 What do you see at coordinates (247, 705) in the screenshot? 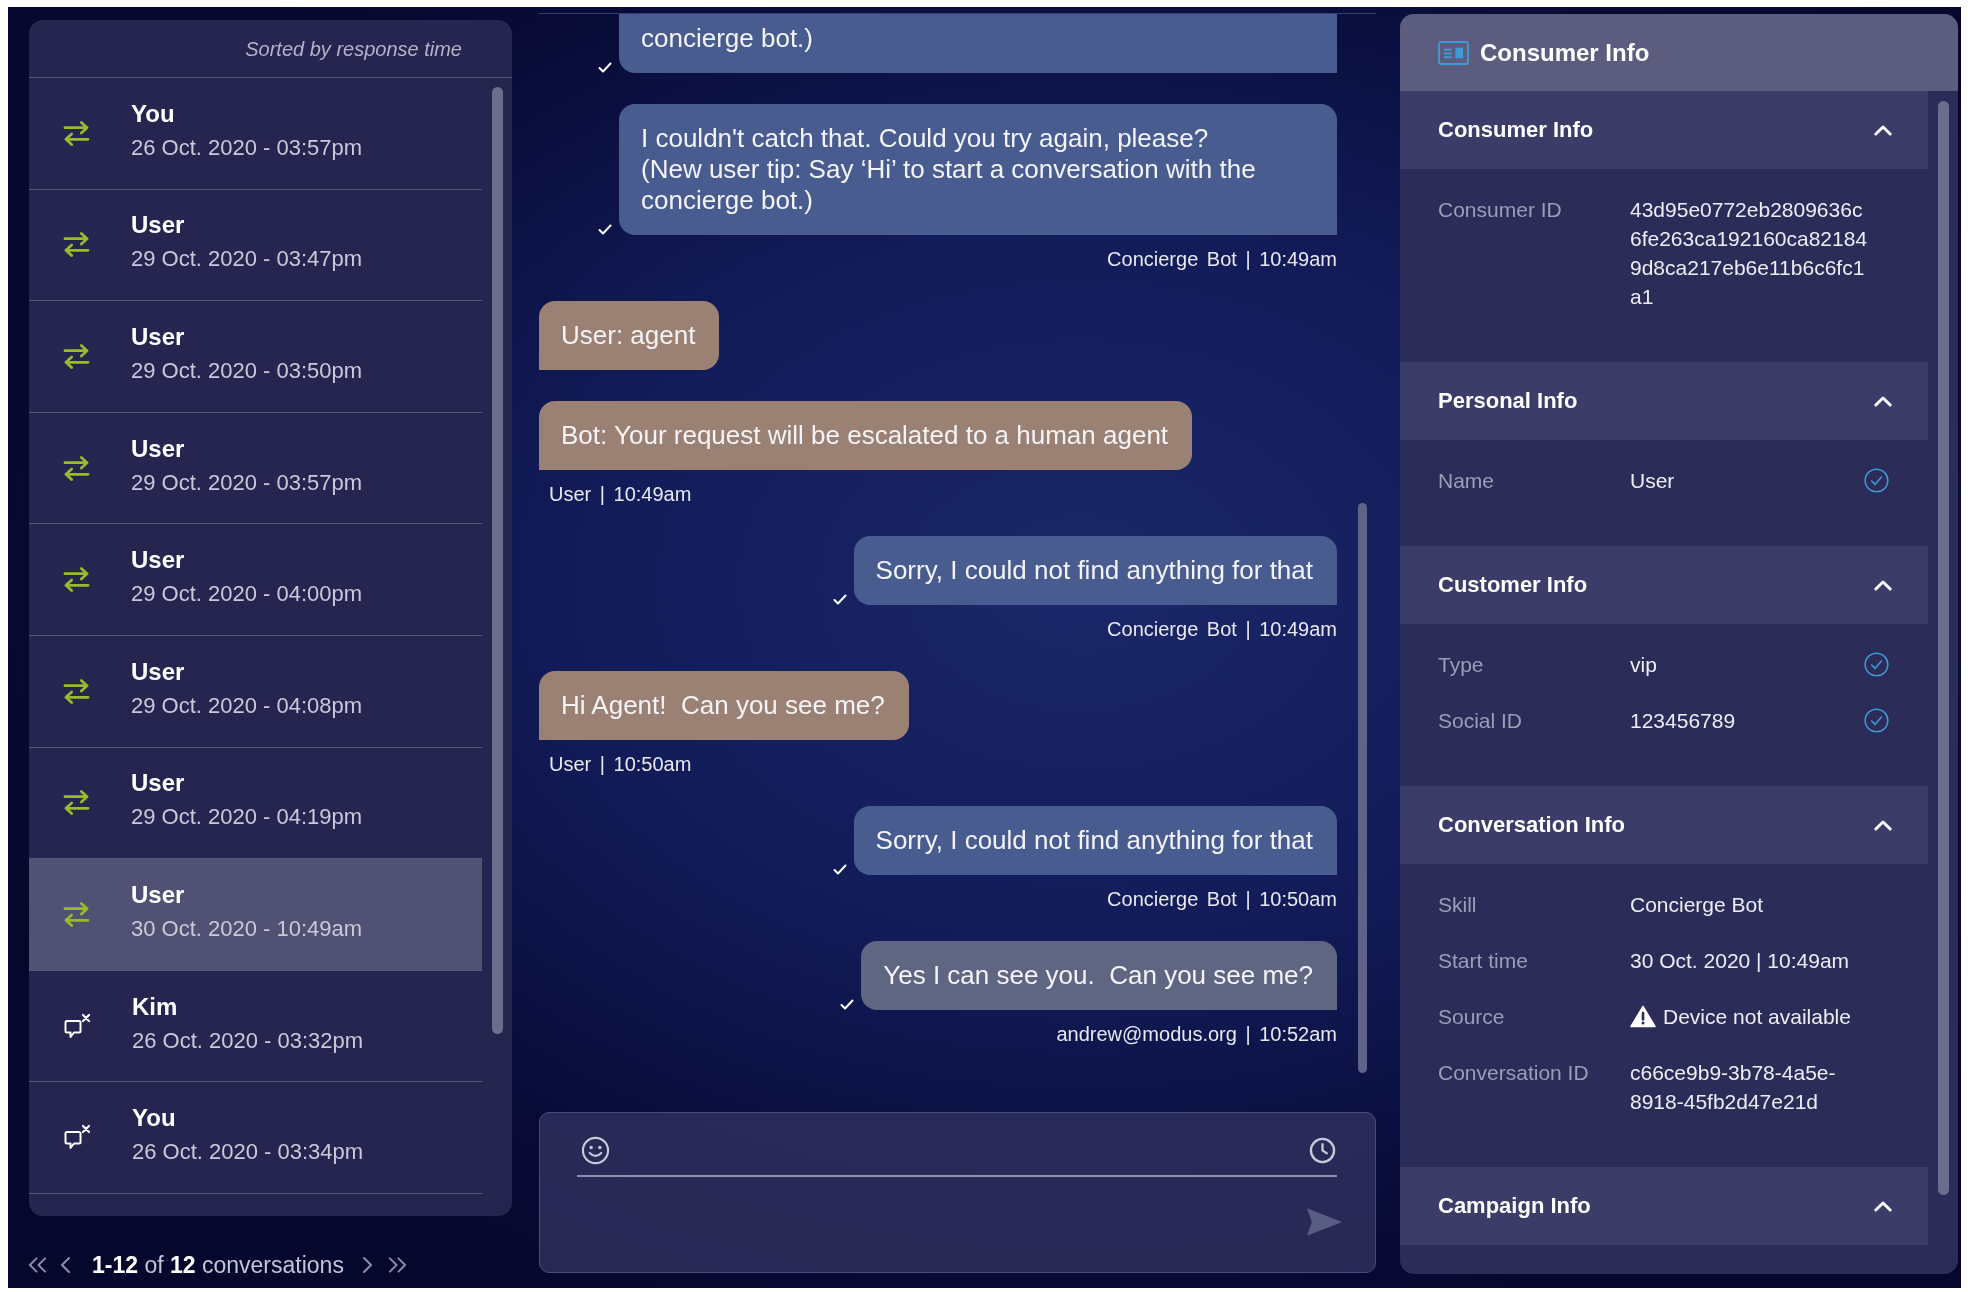
I see `conversation-time: 29 Oct. 2020 - 04:08pm` at bounding box center [247, 705].